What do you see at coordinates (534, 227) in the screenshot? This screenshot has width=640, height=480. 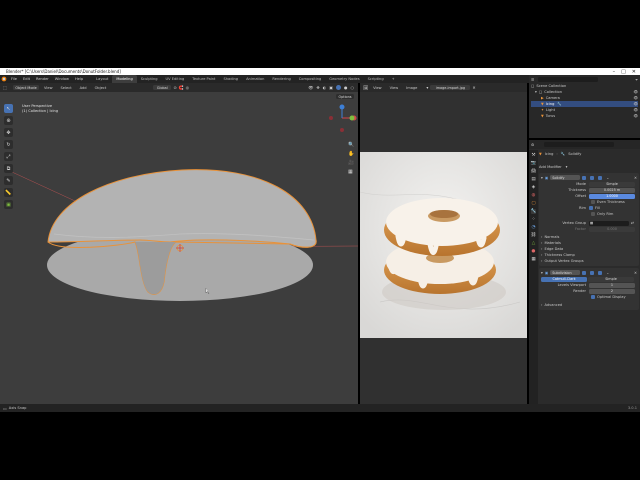 I see `physics-tab-icon: ◔` at bounding box center [534, 227].